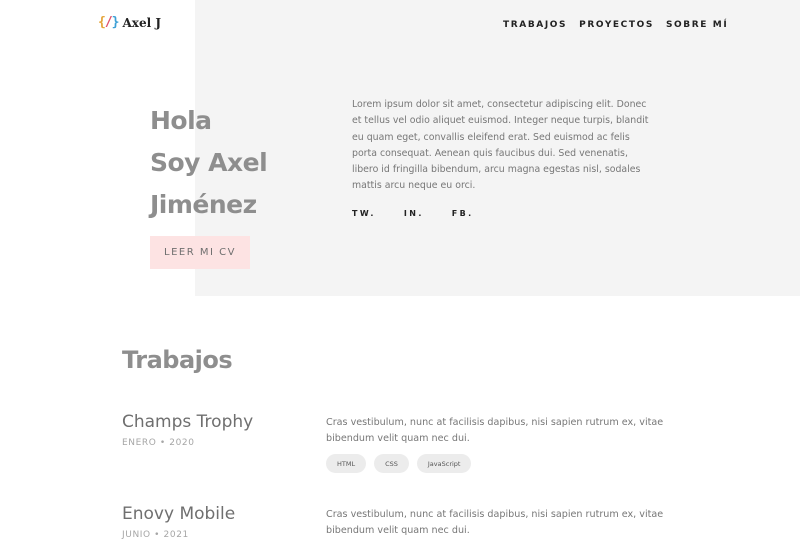  What do you see at coordinates (181, 120) in the screenshot?
I see `hero-title-line: Hola` at bounding box center [181, 120].